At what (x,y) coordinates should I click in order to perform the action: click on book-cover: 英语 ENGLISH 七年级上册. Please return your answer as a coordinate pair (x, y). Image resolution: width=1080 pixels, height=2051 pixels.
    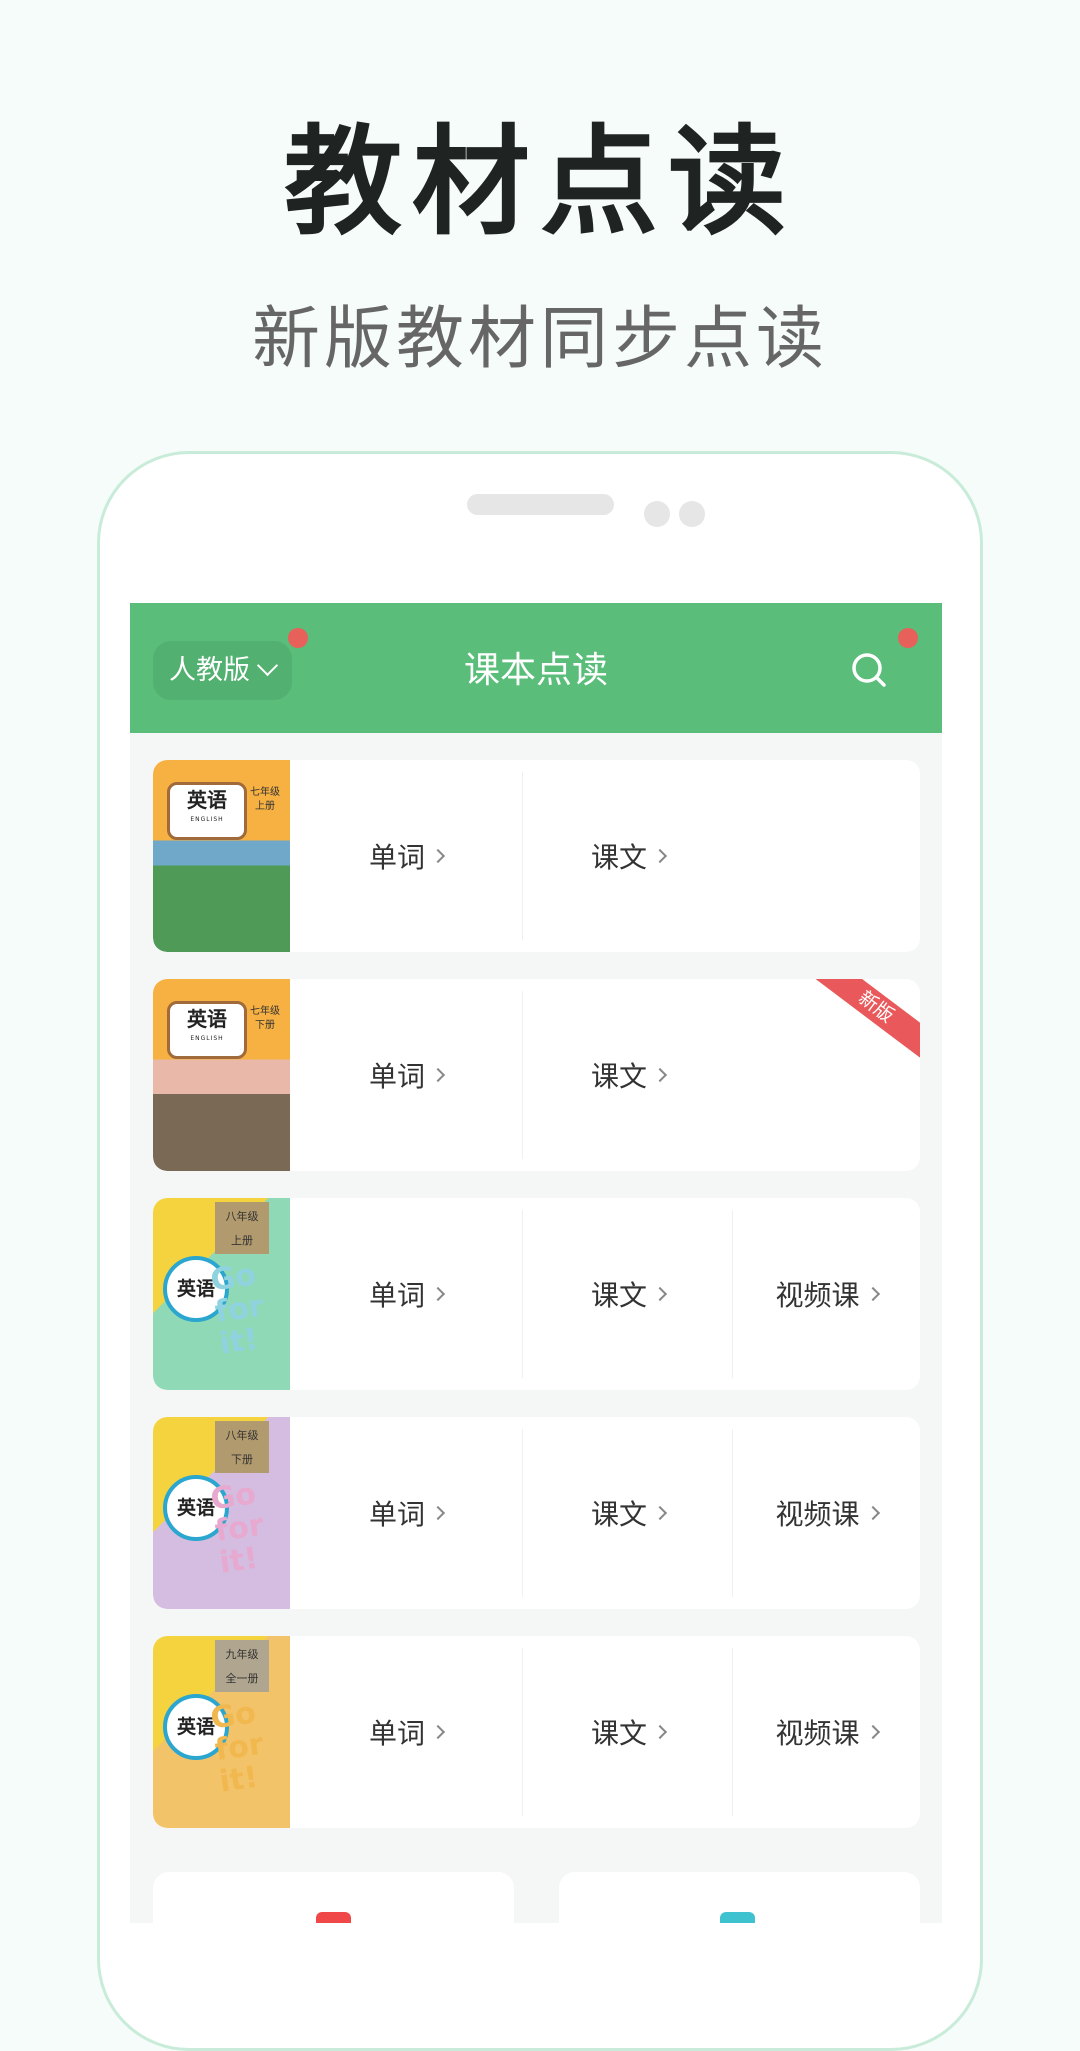
    Looking at the image, I should click on (221, 856).